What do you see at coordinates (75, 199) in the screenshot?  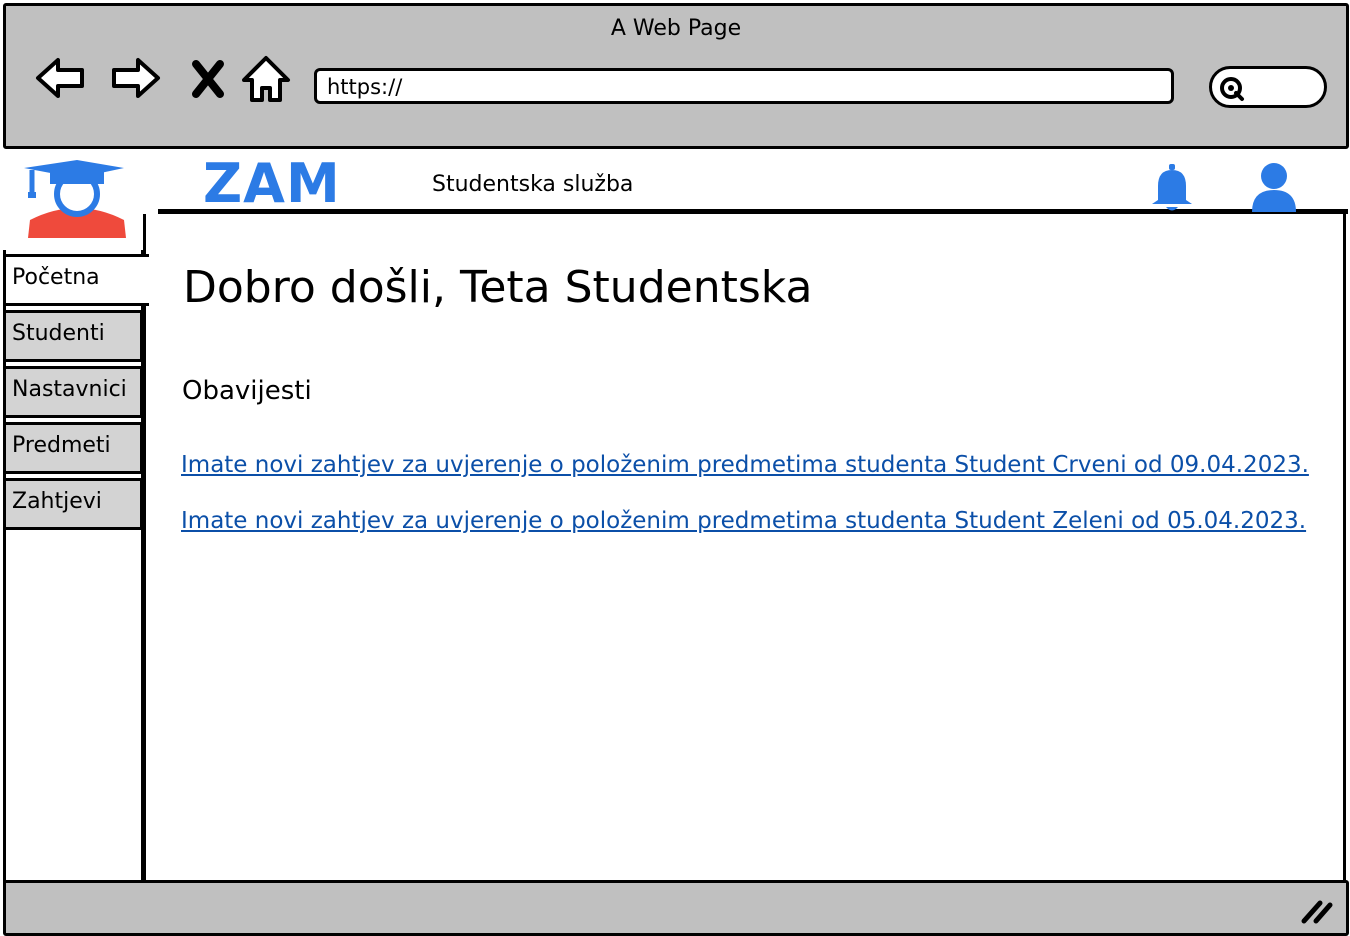 I see `graduate-avatar-logo` at bounding box center [75, 199].